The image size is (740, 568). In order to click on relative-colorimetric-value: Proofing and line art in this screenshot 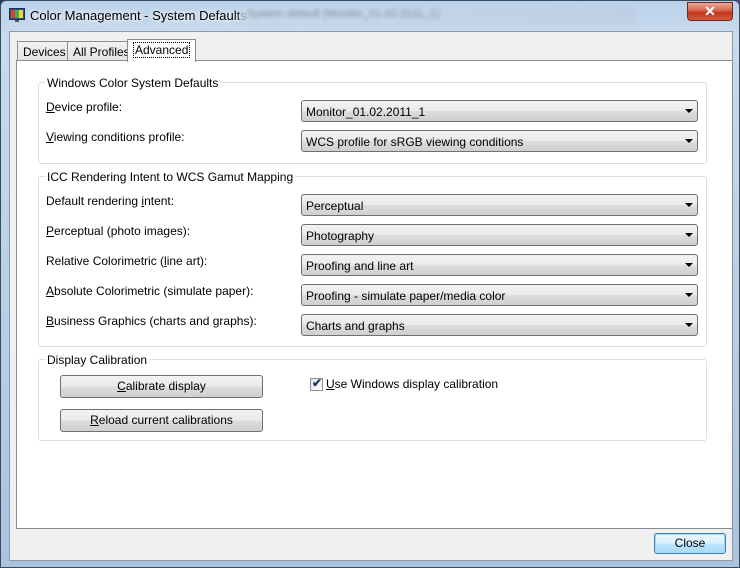, I will do `click(360, 266)`.